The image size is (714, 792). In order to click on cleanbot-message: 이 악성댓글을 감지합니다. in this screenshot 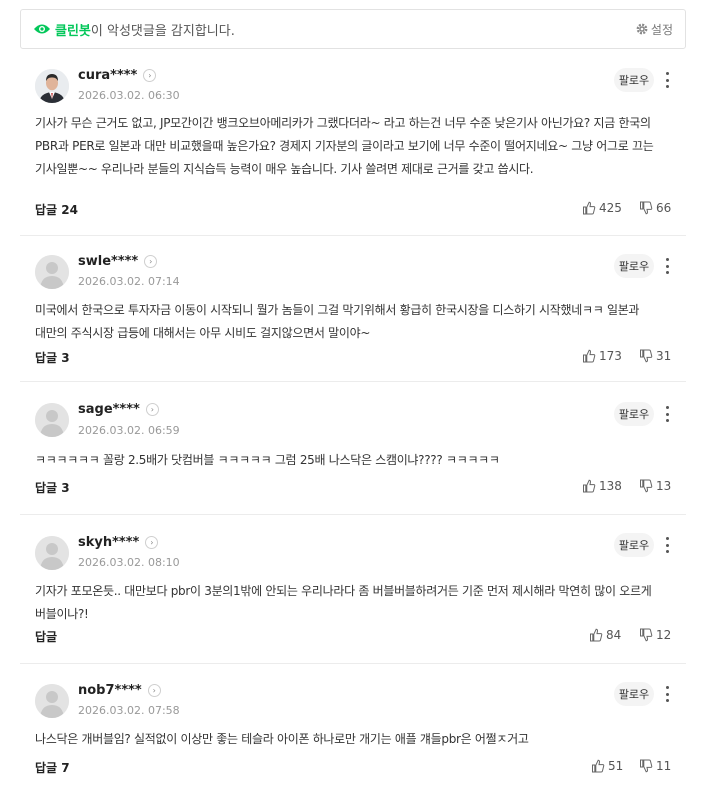, I will do `click(162, 31)`.